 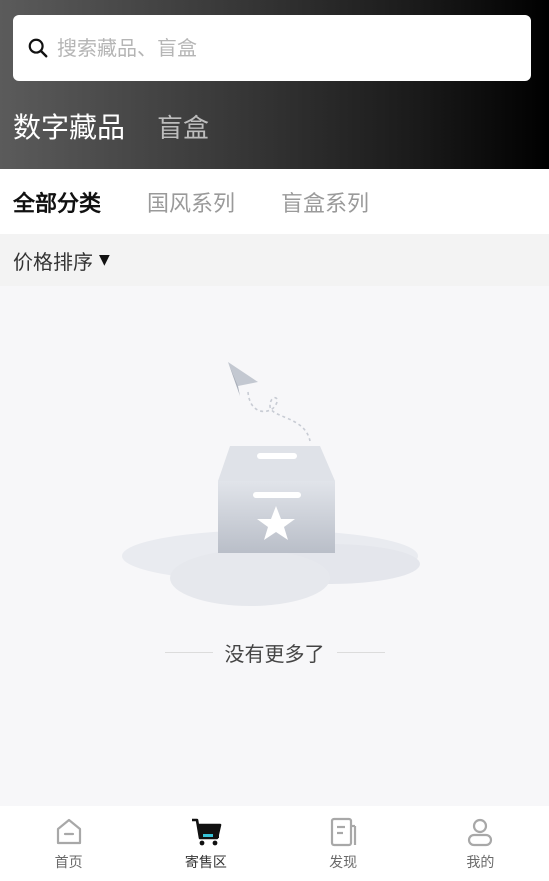 I want to click on end-of-list: 没有更多了, so click(x=274, y=652).